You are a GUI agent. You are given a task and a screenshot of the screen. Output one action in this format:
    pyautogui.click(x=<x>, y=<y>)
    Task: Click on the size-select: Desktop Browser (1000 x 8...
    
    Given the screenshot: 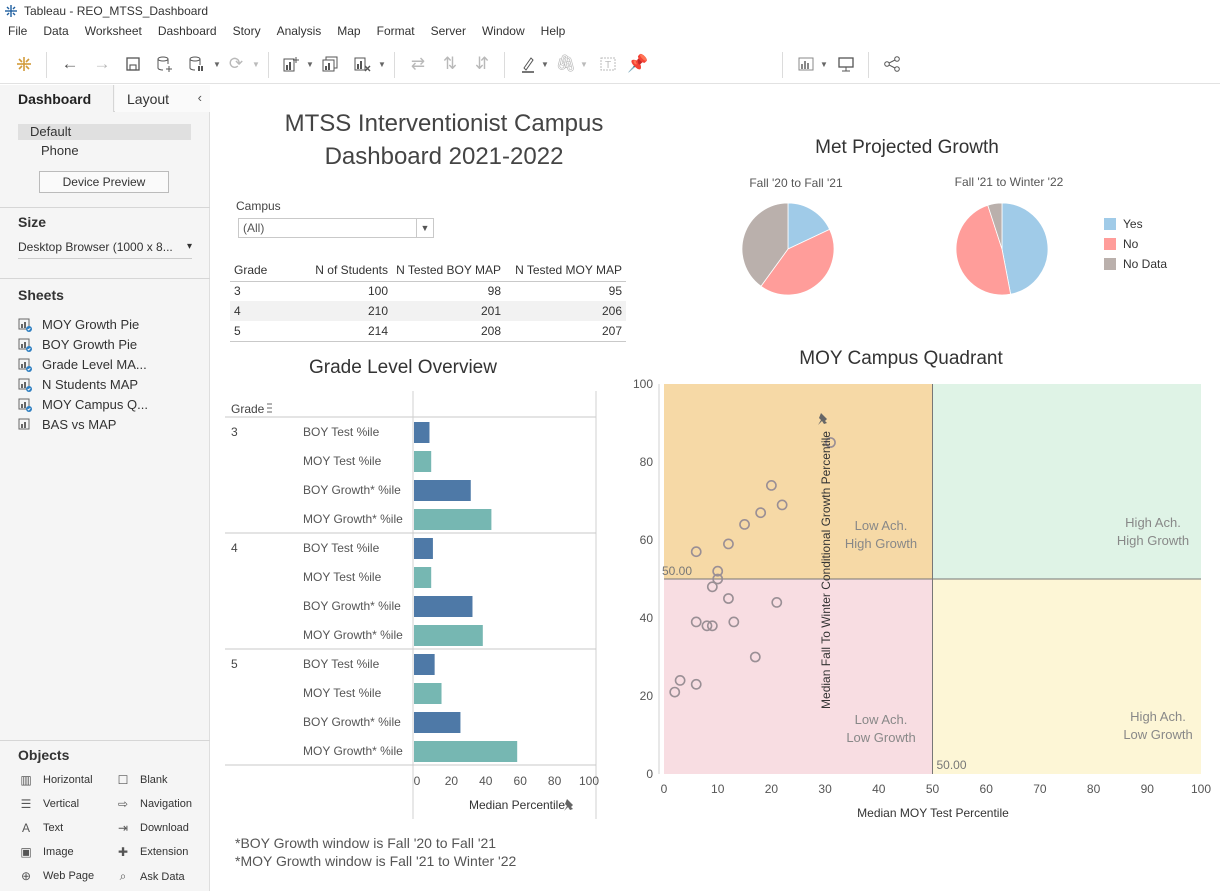 What is the action you would take?
    pyautogui.click(x=105, y=249)
    